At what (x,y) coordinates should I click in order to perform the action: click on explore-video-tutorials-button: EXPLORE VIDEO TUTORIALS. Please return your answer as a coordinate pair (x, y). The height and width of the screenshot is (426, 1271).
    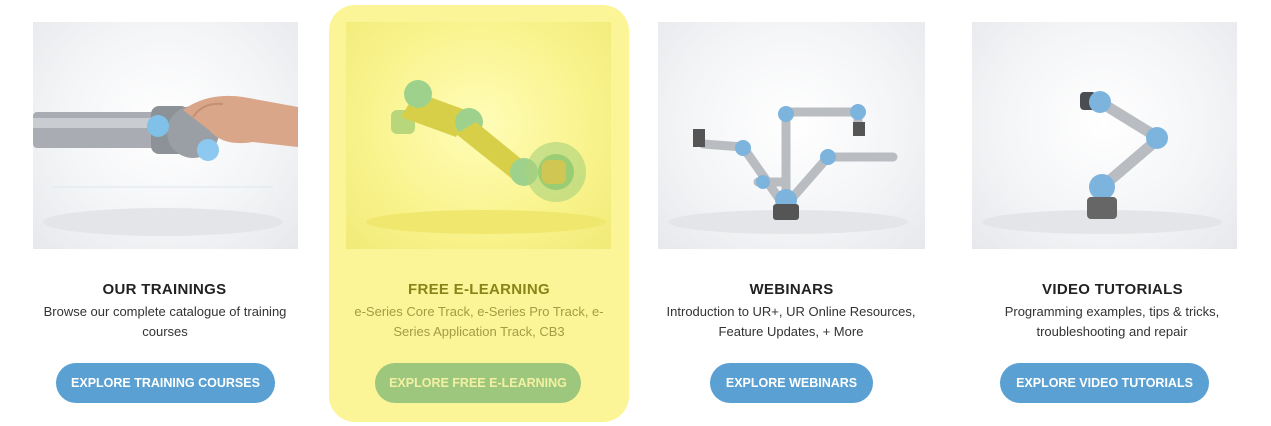
    Looking at the image, I should click on (1104, 383).